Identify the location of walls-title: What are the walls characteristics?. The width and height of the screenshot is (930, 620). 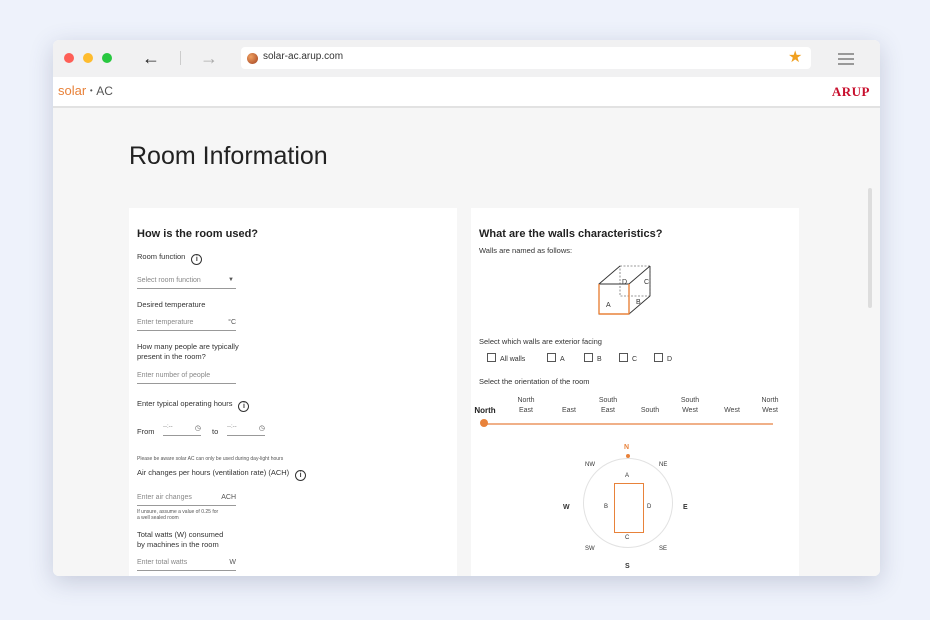
(571, 234).